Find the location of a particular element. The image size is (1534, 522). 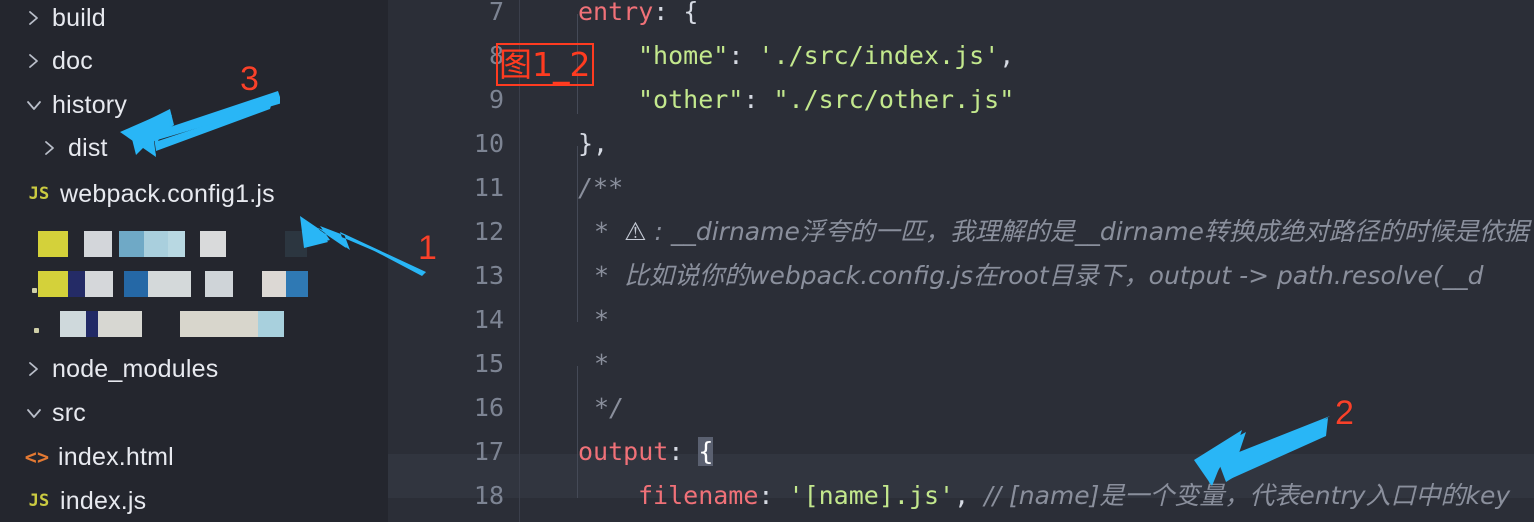

sidebar-item-label: index.js is located at coordinates (103, 500).